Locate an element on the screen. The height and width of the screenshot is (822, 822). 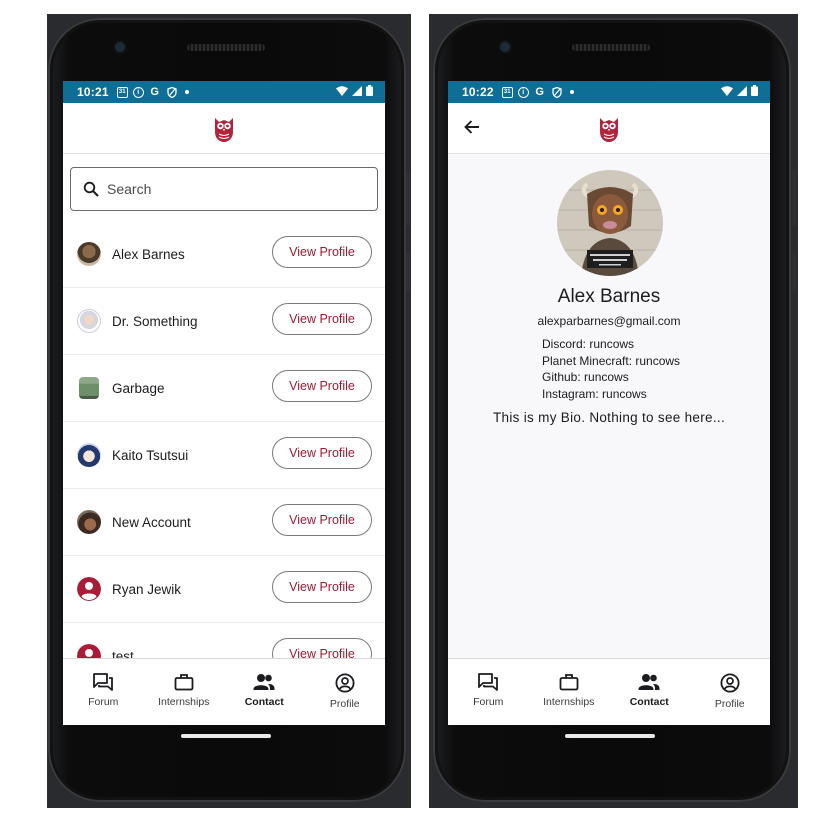
status-bar: 10:22 31 i G is located at coordinates (609, 92).